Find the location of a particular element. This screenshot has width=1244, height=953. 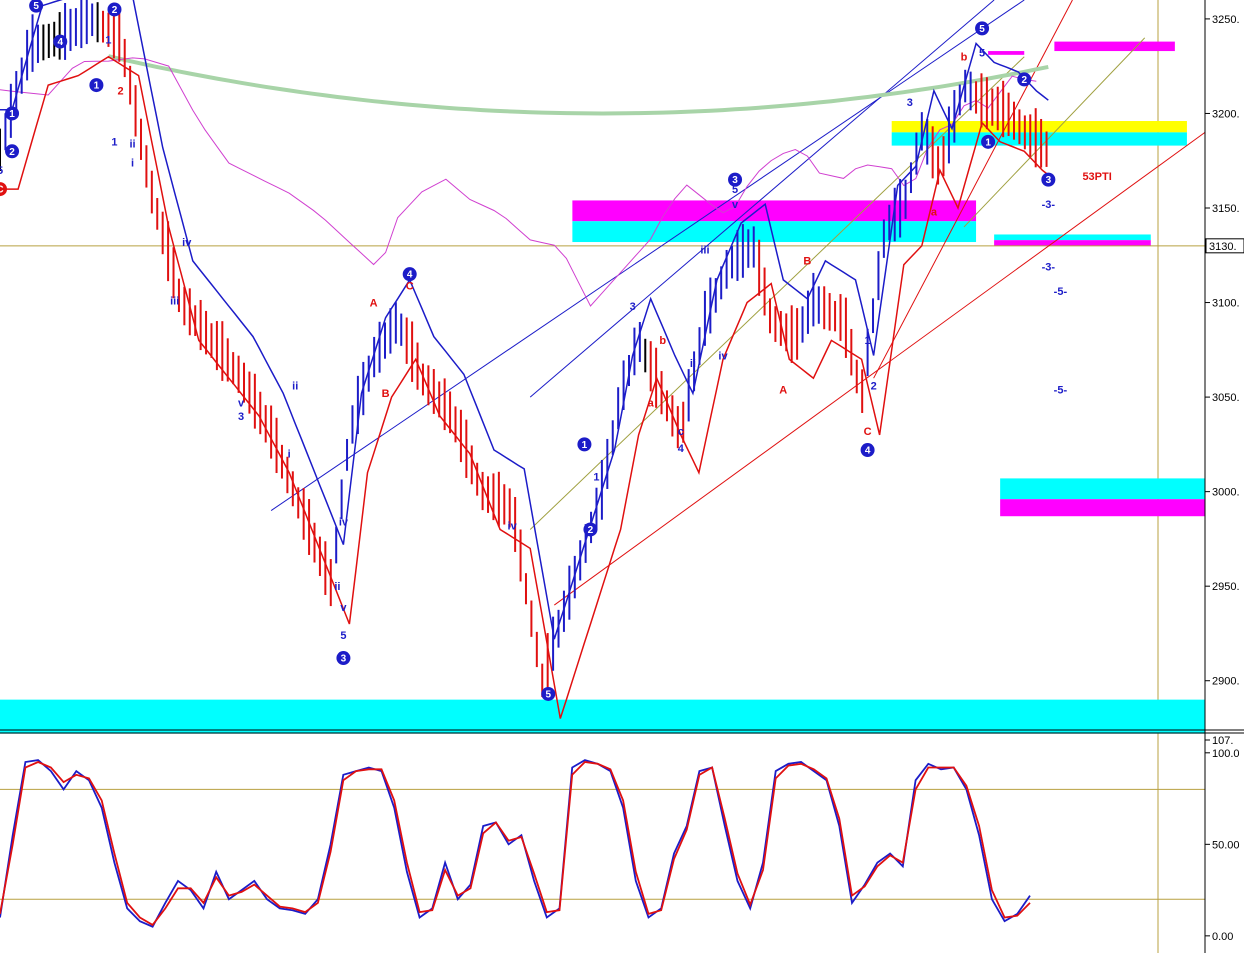

y-tick-label: 3000. is located at coordinates (1226, 493).